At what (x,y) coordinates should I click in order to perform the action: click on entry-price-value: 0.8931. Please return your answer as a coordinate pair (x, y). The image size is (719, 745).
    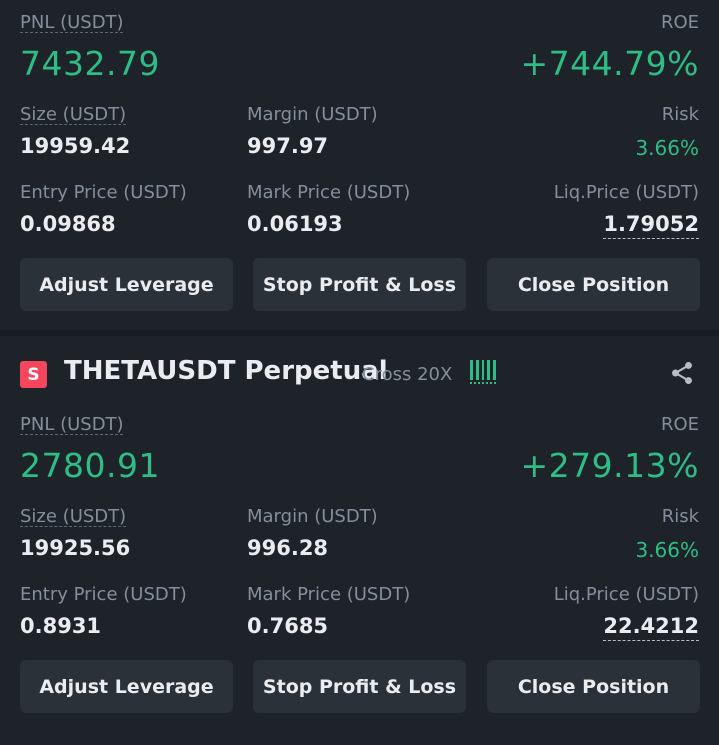
    Looking at the image, I should click on (61, 626).